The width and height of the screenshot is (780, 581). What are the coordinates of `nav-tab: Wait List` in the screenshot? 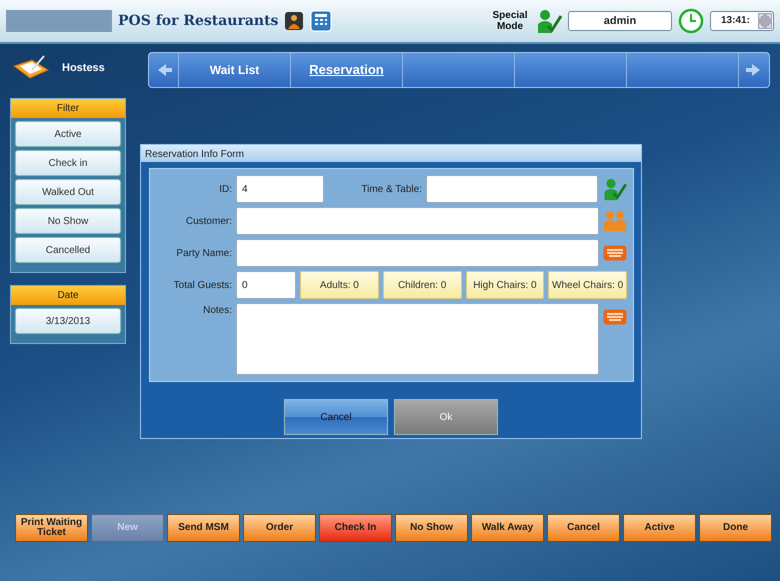 It's located at (235, 70).